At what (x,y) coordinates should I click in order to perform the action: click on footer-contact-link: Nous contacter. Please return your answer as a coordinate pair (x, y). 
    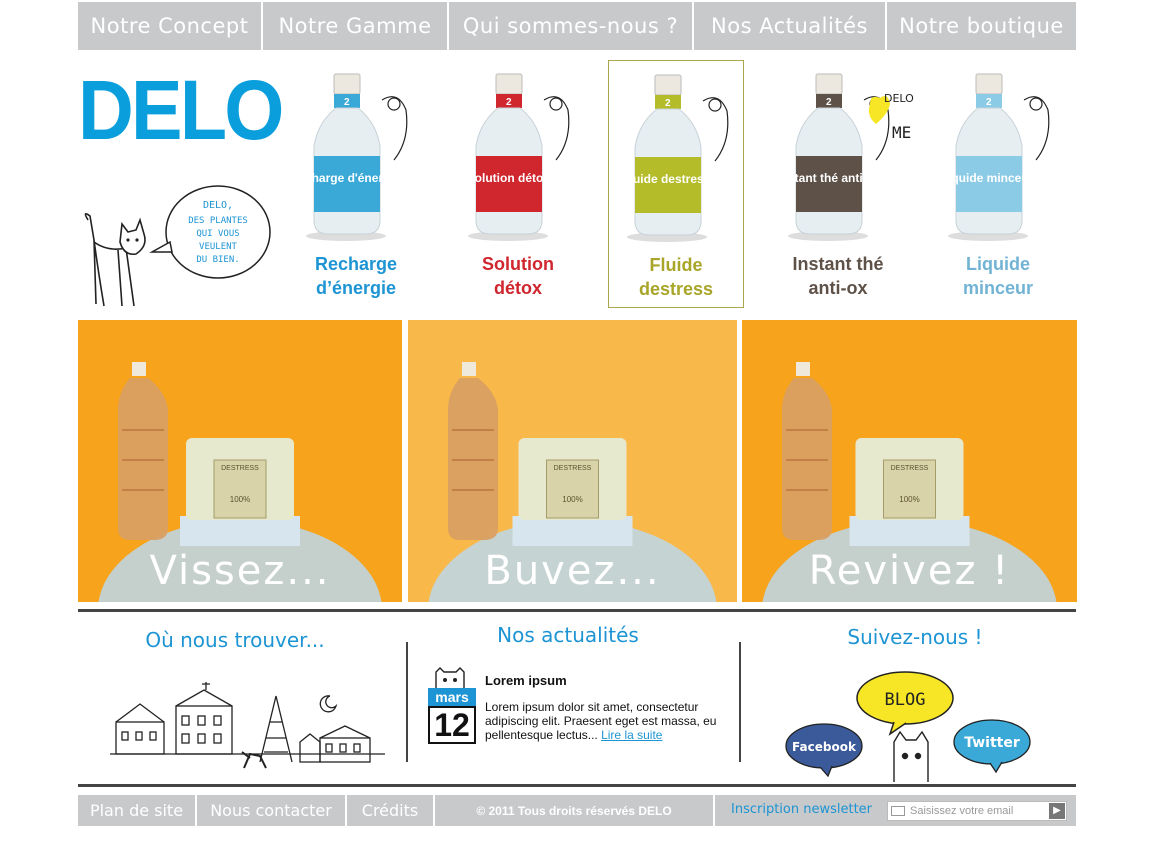
    Looking at the image, I should click on (271, 810).